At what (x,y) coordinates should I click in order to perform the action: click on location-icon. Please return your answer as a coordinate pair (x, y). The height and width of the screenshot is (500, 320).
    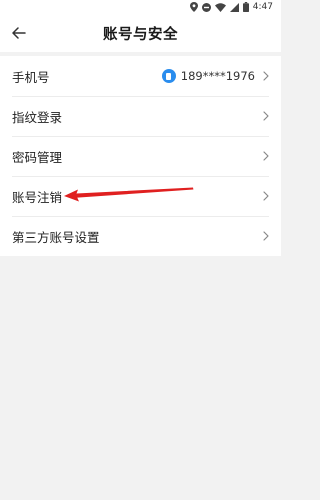
    Looking at the image, I should click on (193, 7).